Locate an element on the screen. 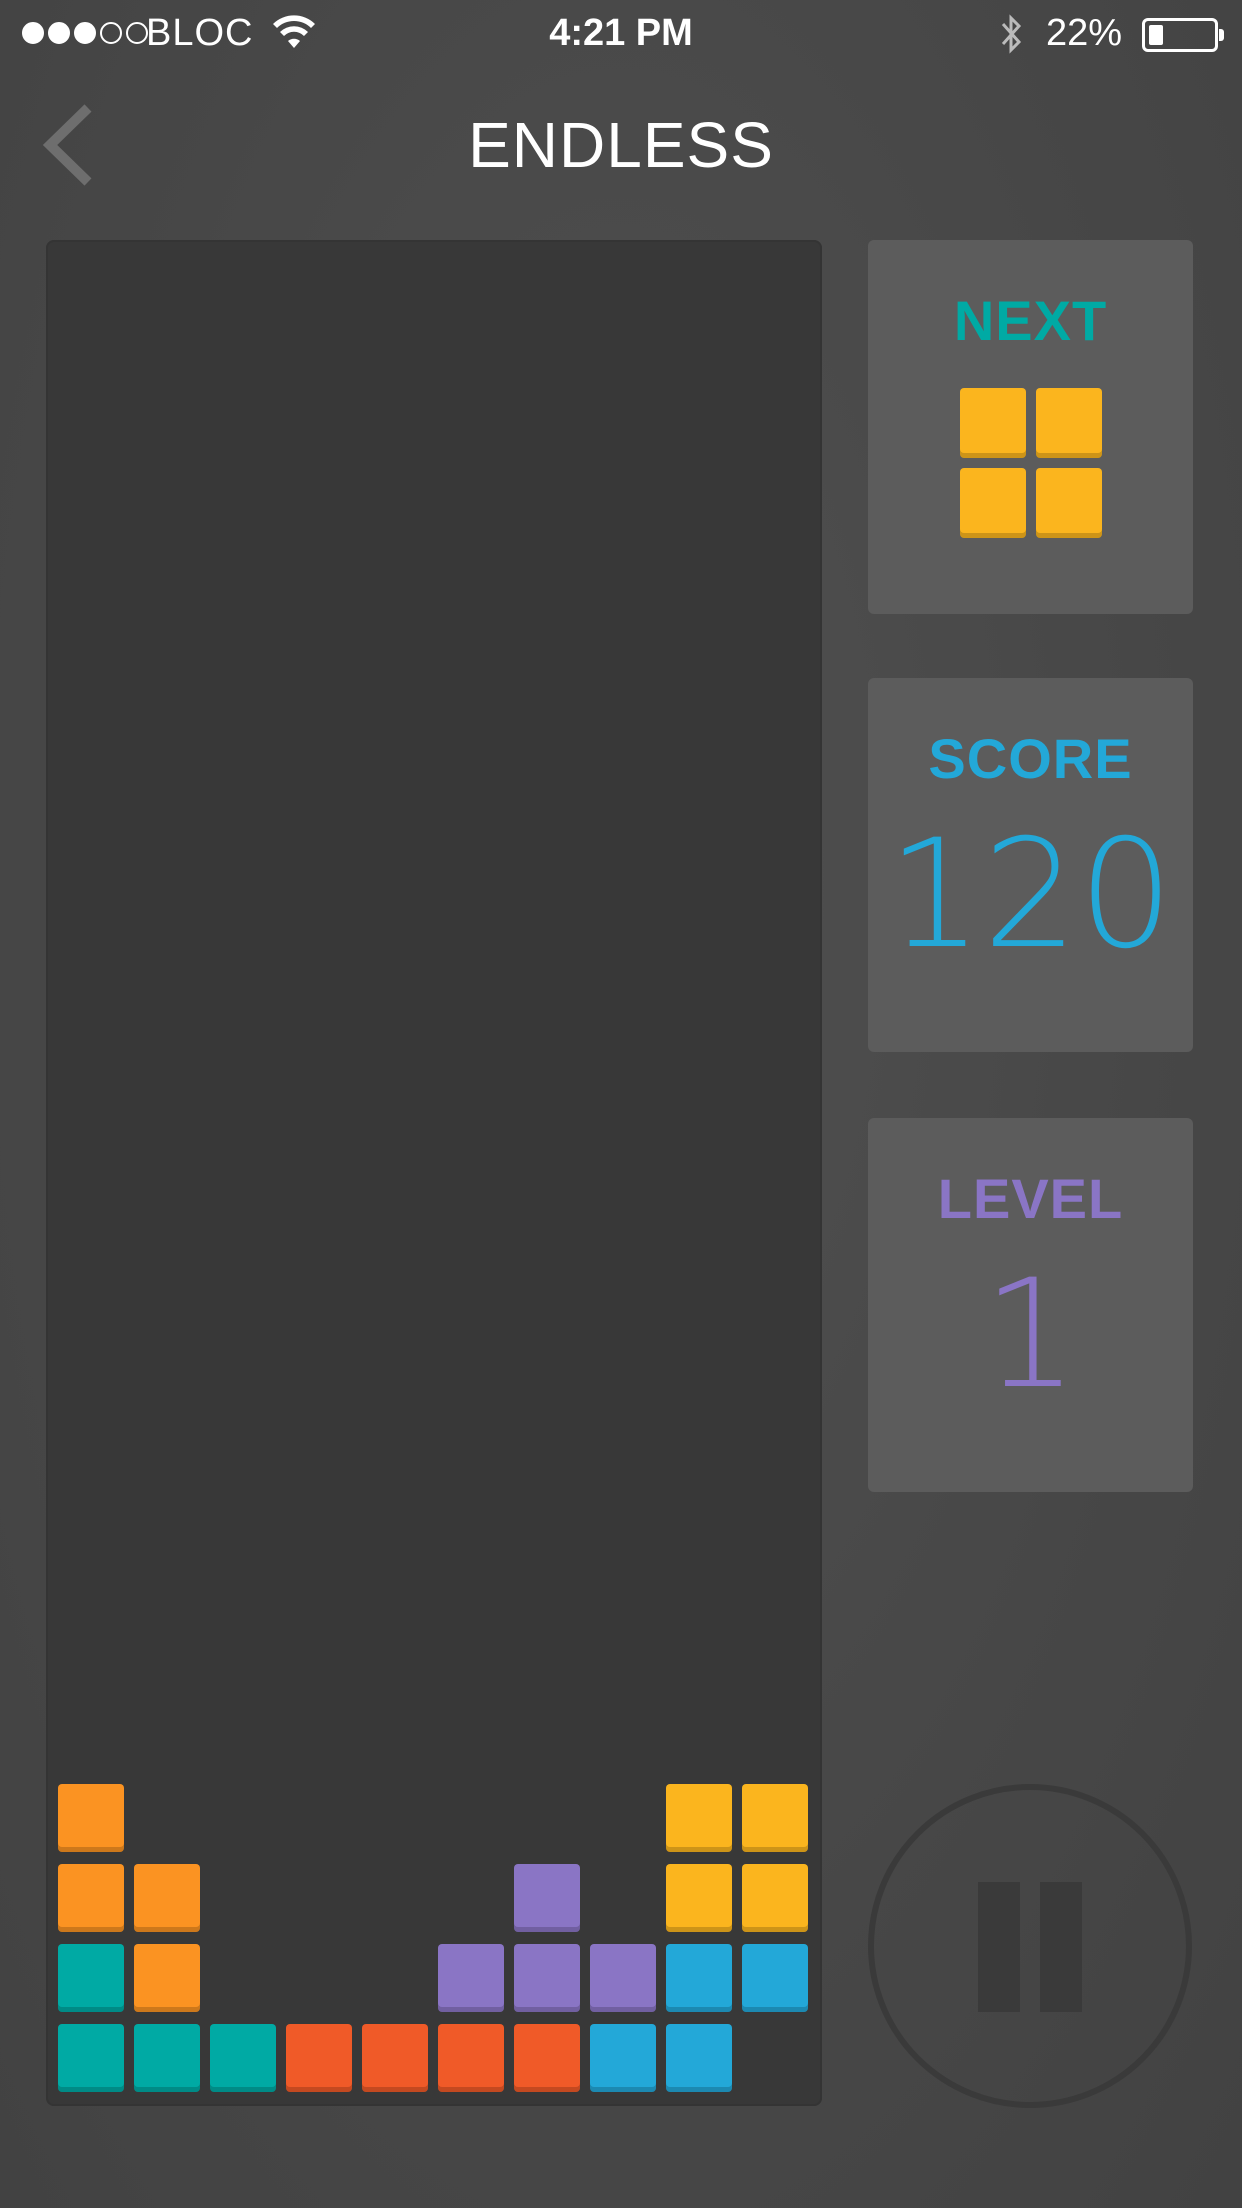 The width and height of the screenshot is (1242, 2208). level-value: 1 is located at coordinates (1030, 1335).